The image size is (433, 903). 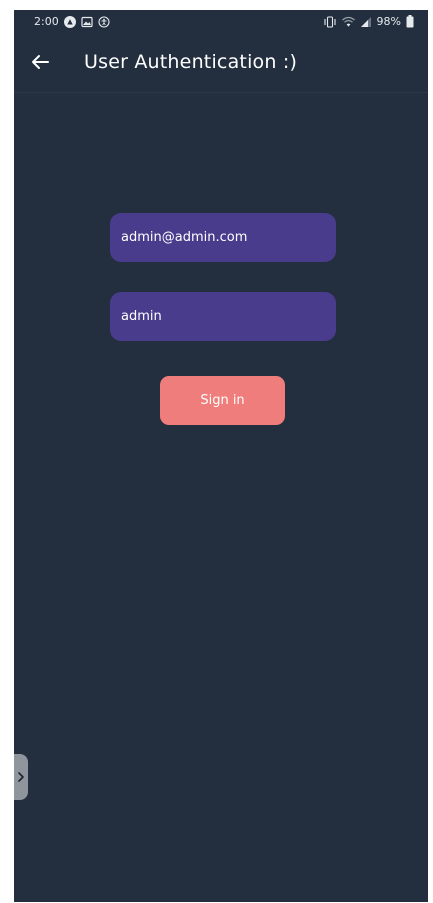 What do you see at coordinates (410, 21) in the screenshot?
I see `battery-icon` at bounding box center [410, 21].